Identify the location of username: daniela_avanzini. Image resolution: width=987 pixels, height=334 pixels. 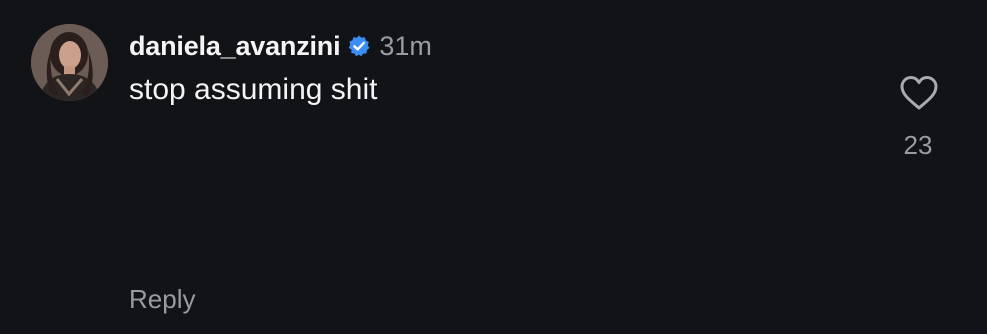
(235, 46).